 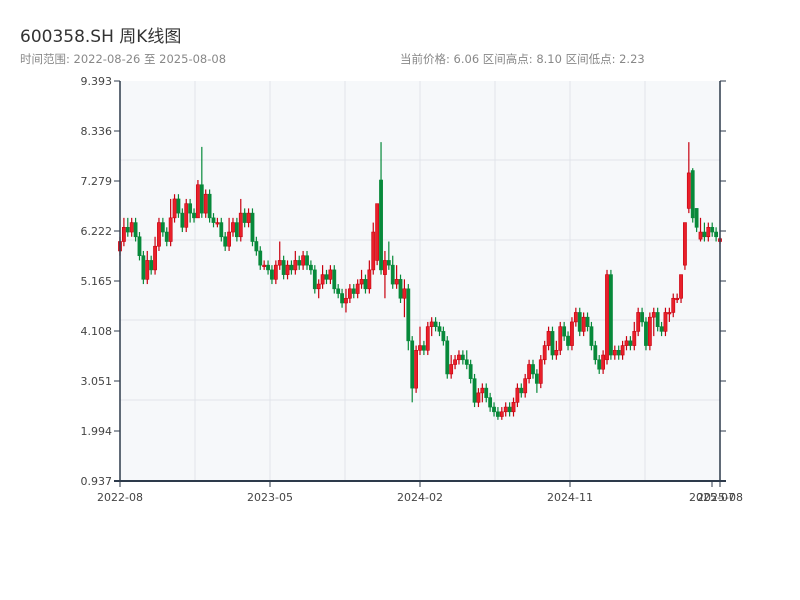 I want to click on y-tick-label: 0.937, so click(x=97, y=481).